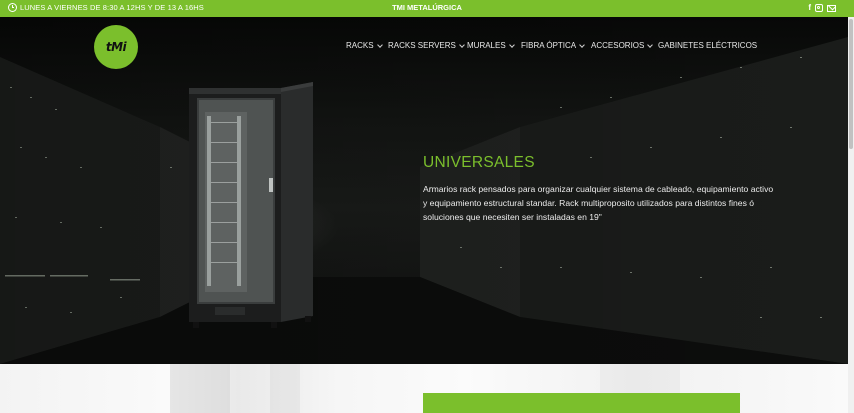 The width and height of the screenshot is (854, 413). What do you see at coordinates (422, 45) in the screenshot?
I see `nav-item-label: RACKS SERVERS` at bounding box center [422, 45].